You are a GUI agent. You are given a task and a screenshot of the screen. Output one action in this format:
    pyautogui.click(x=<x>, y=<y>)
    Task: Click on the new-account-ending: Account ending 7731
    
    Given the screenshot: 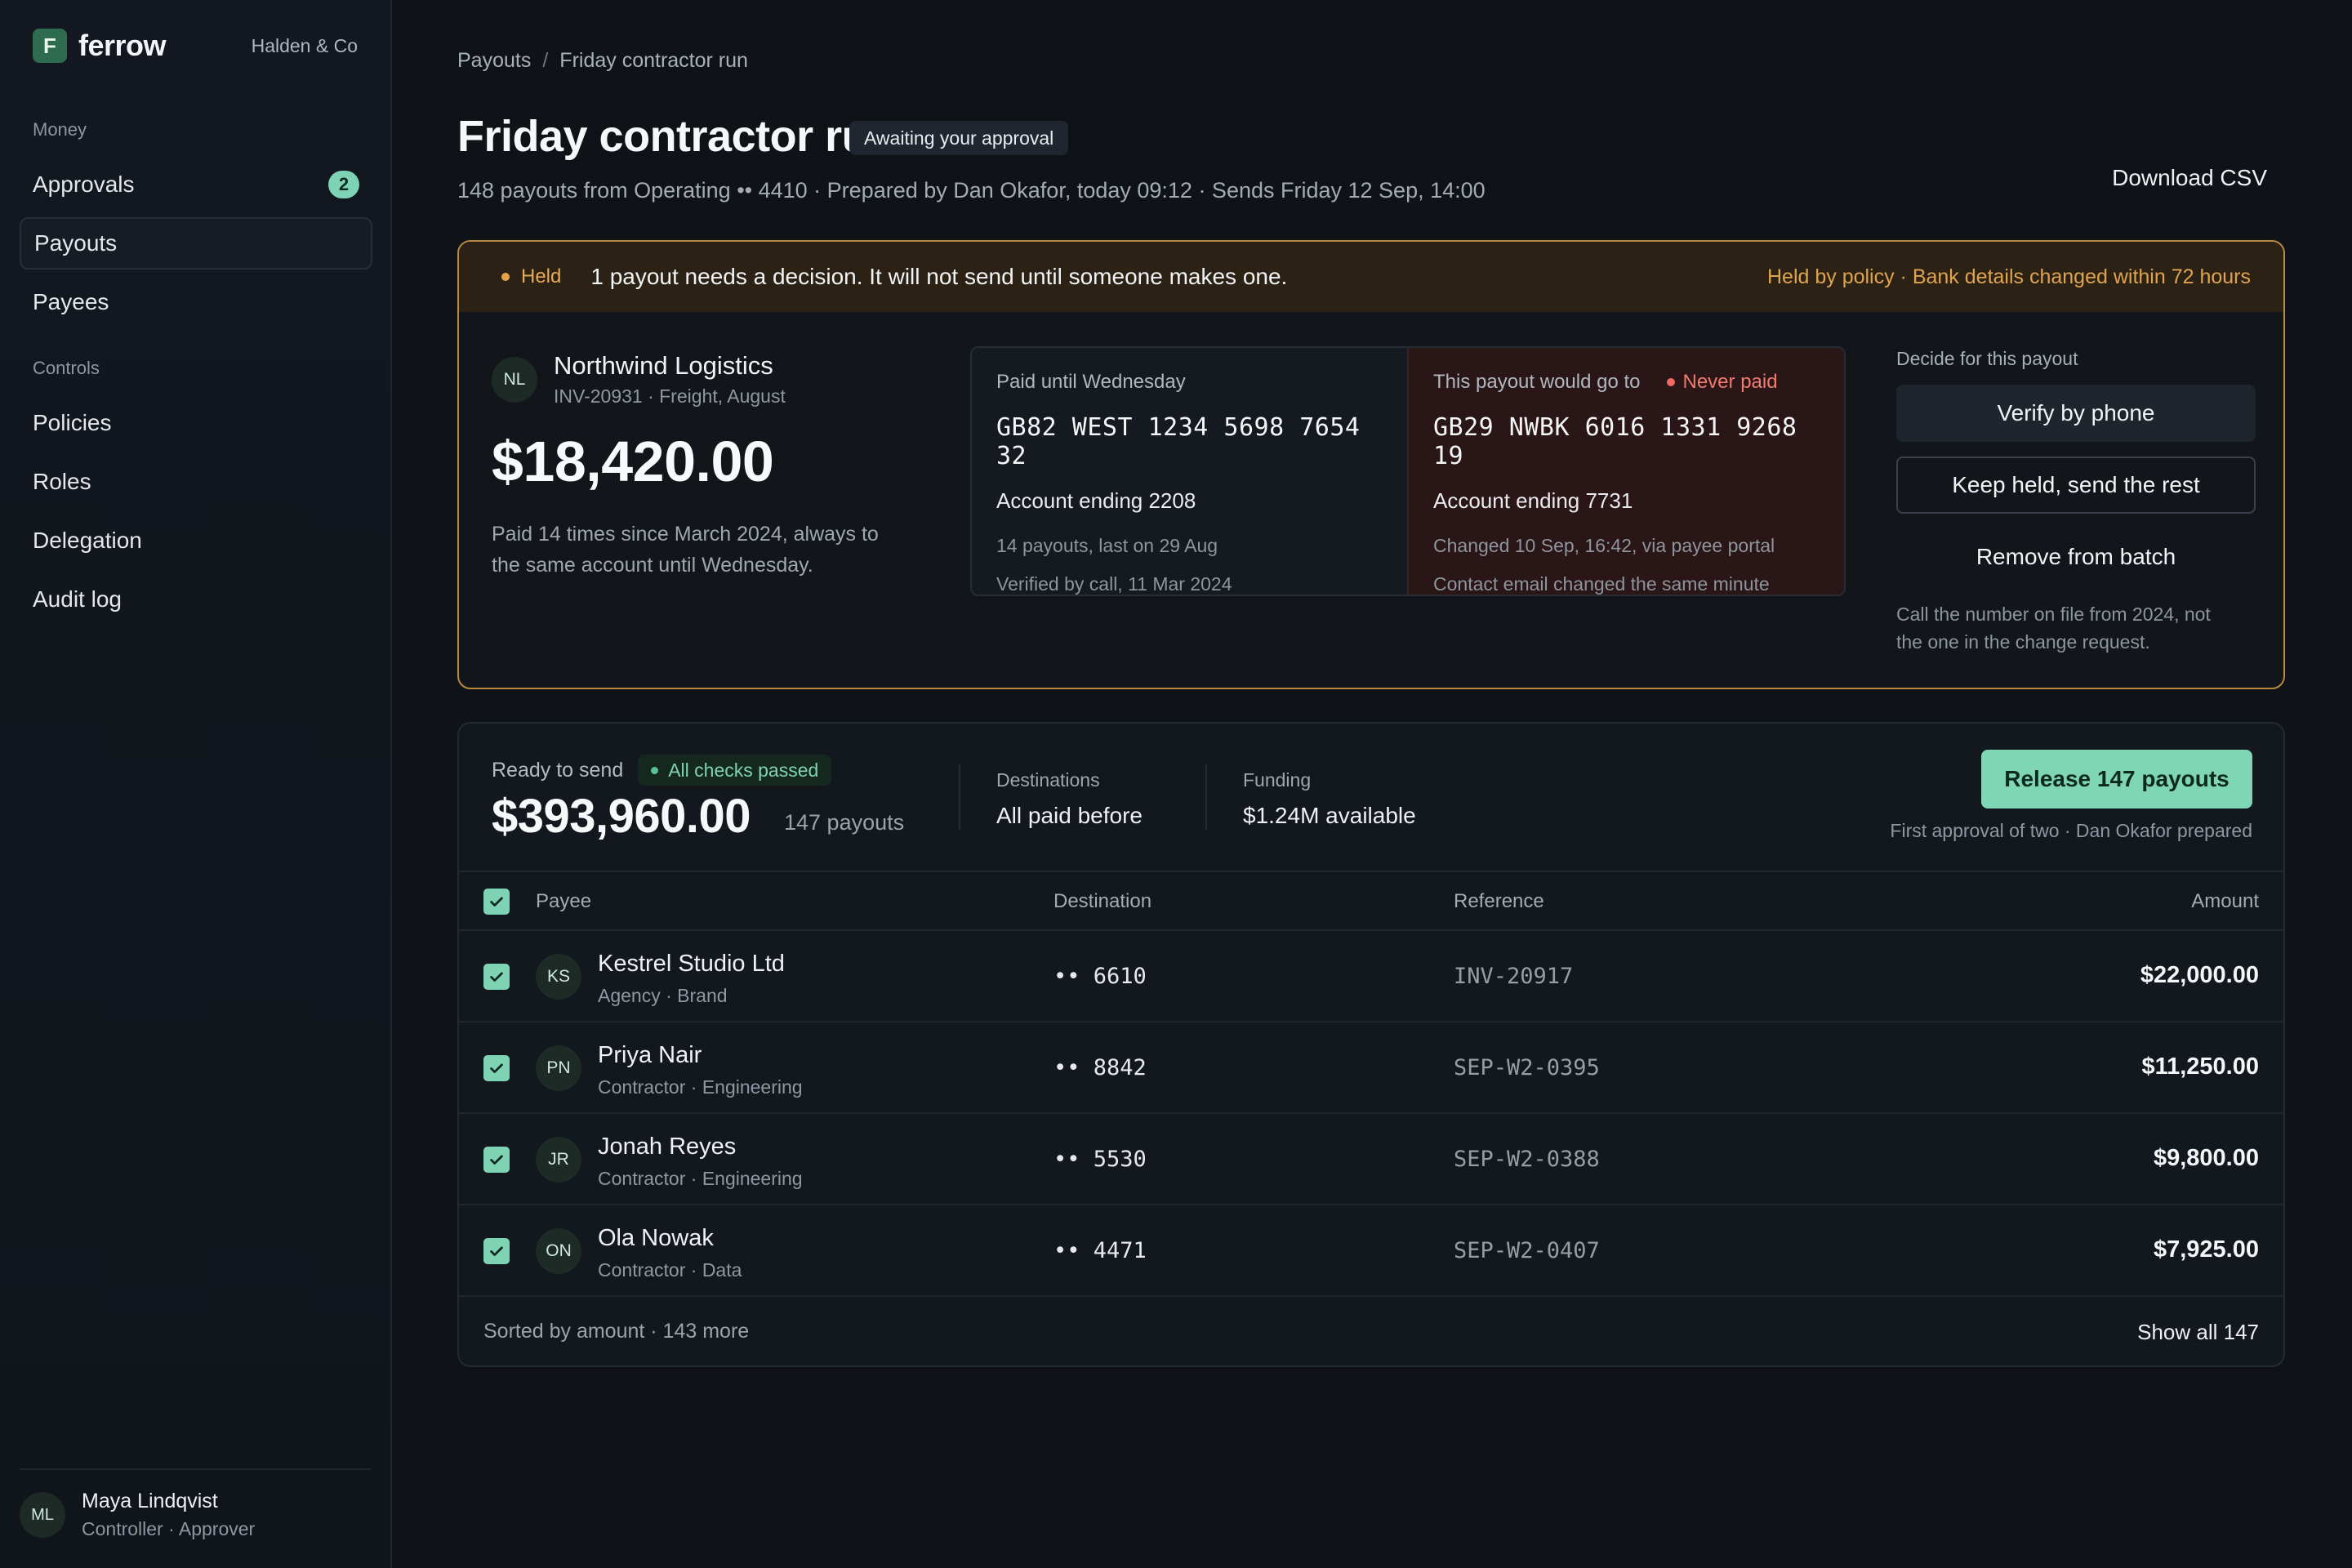 What is the action you would take?
    pyautogui.click(x=1533, y=500)
    